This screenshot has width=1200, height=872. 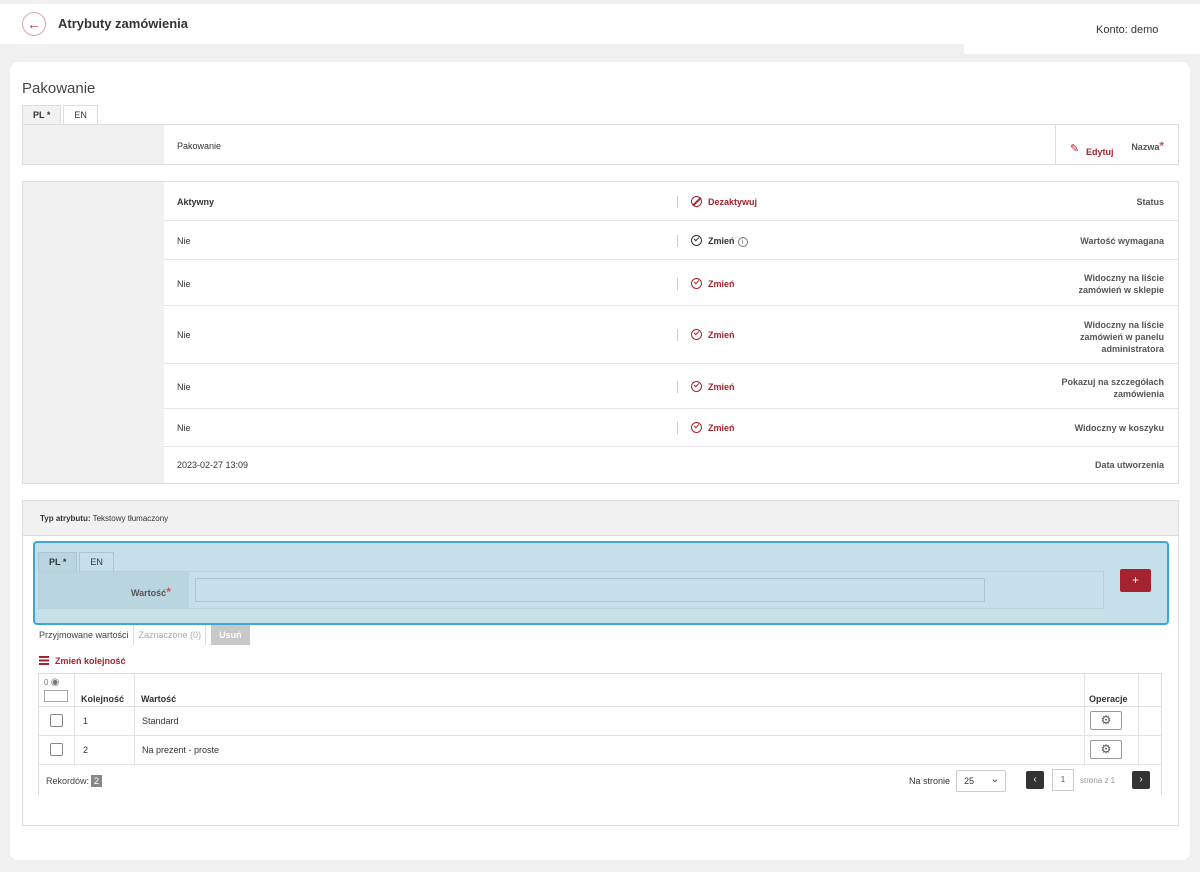 What do you see at coordinates (1082, 47) in the screenshot?
I see `top-bar-extension` at bounding box center [1082, 47].